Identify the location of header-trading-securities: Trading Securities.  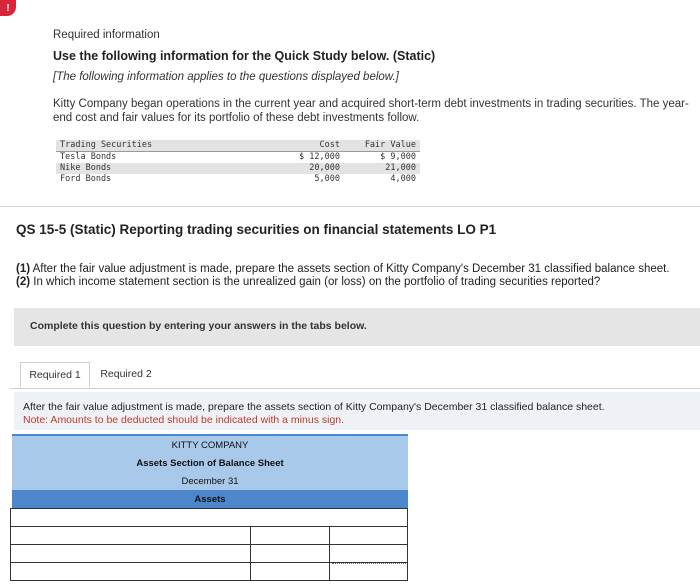
(170, 146).